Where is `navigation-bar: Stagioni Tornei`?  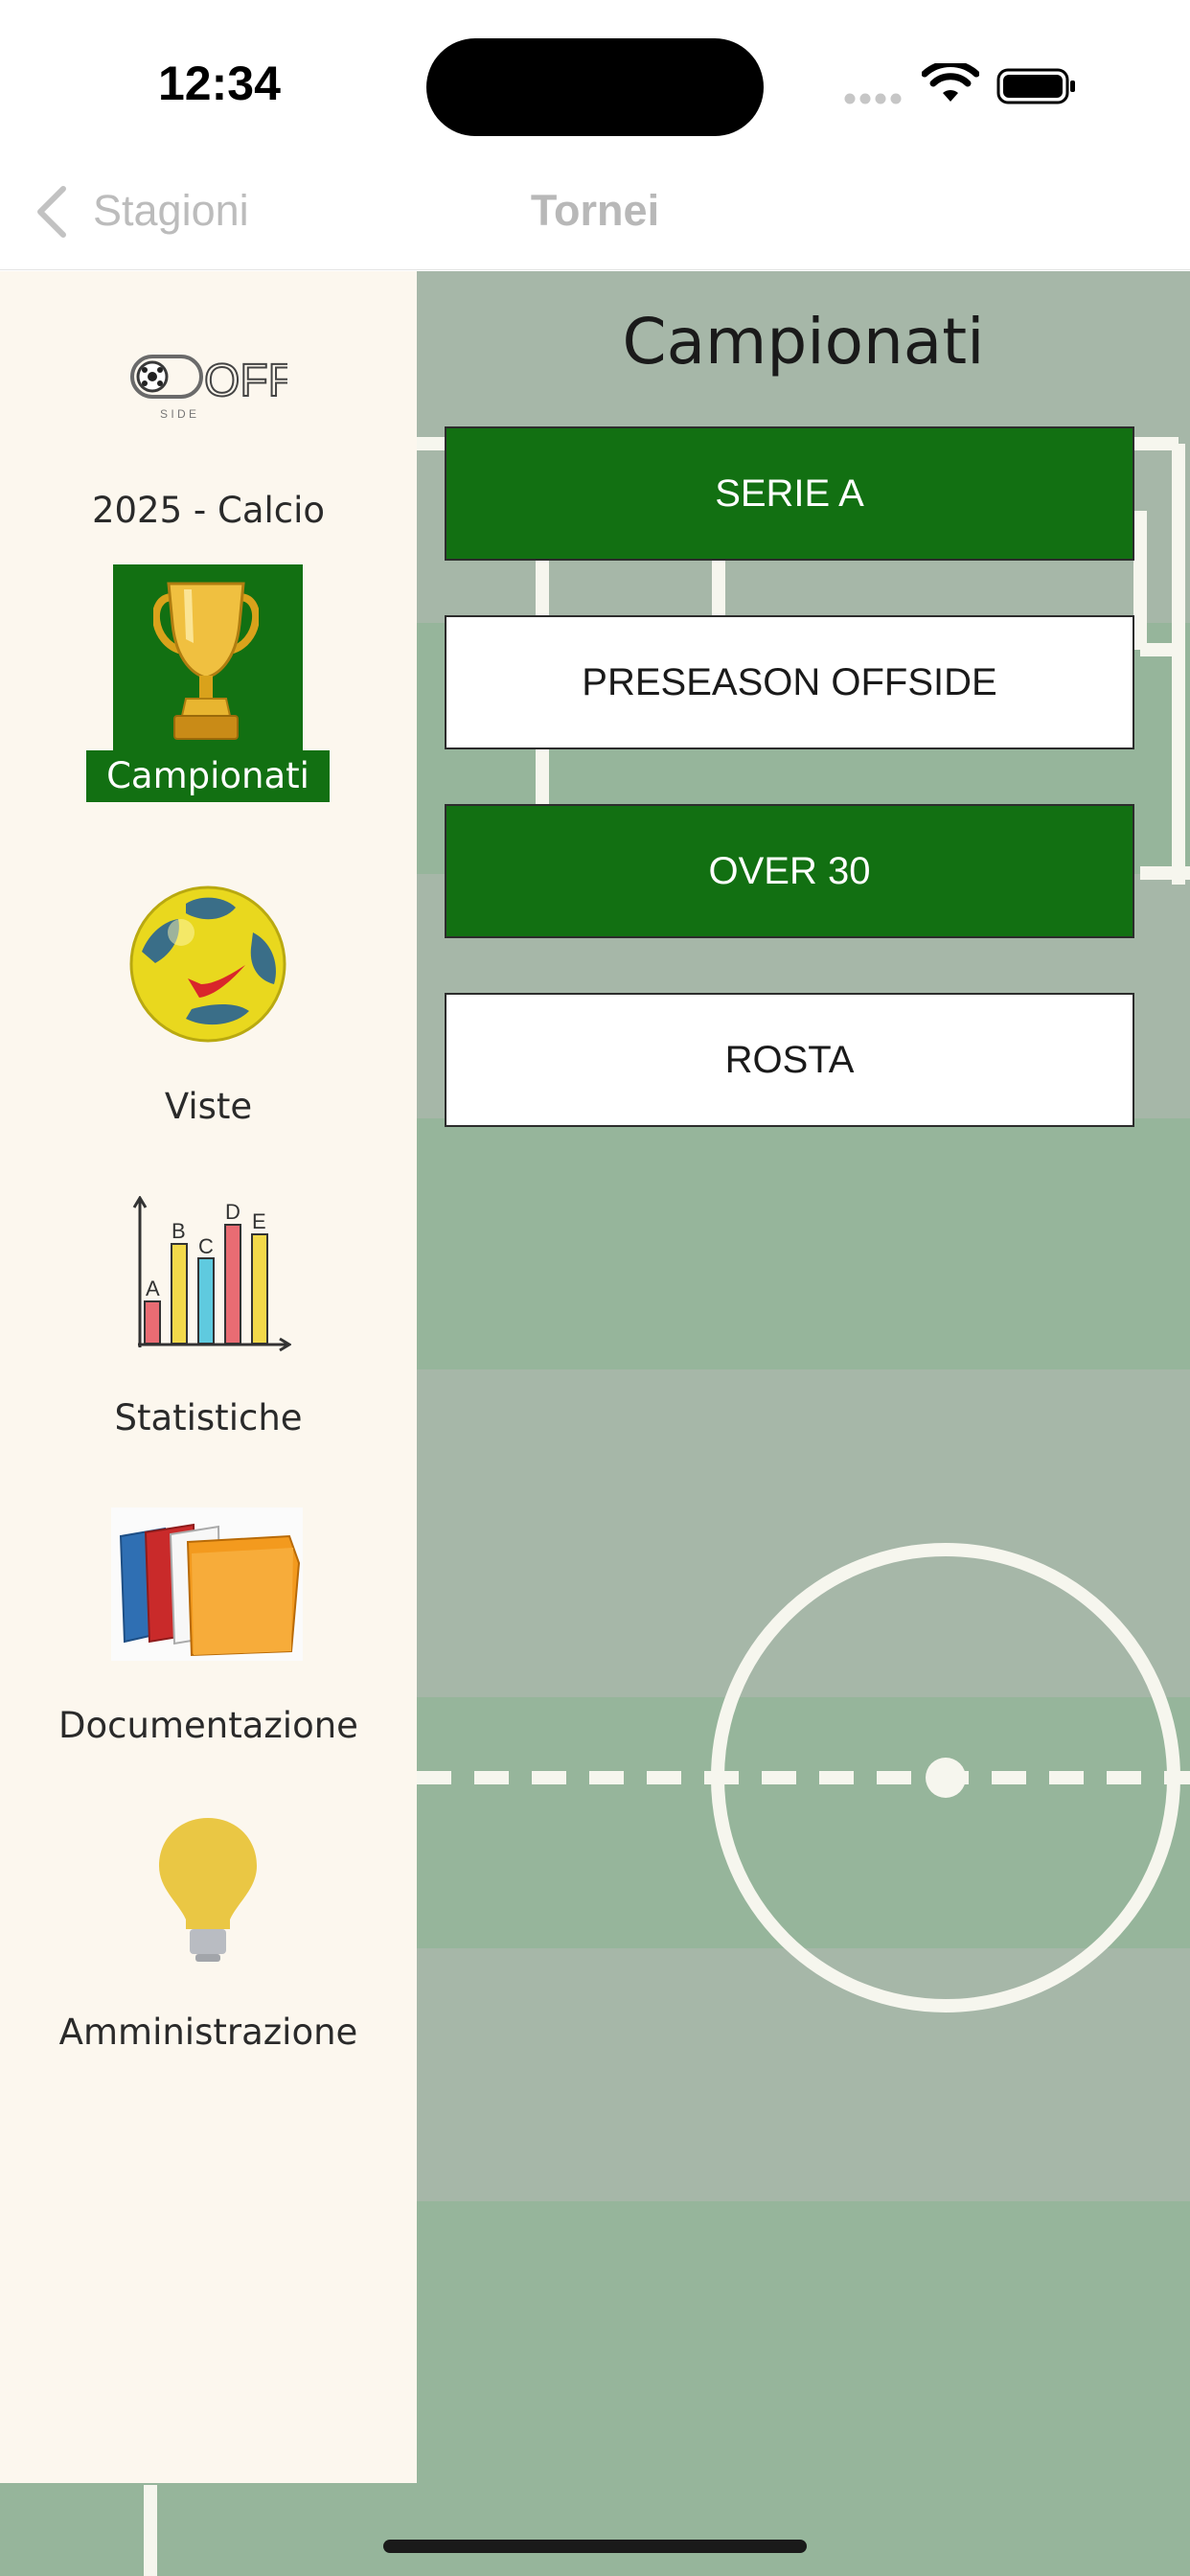 navigation-bar: Stagioni Tornei is located at coordinates (595, 211).